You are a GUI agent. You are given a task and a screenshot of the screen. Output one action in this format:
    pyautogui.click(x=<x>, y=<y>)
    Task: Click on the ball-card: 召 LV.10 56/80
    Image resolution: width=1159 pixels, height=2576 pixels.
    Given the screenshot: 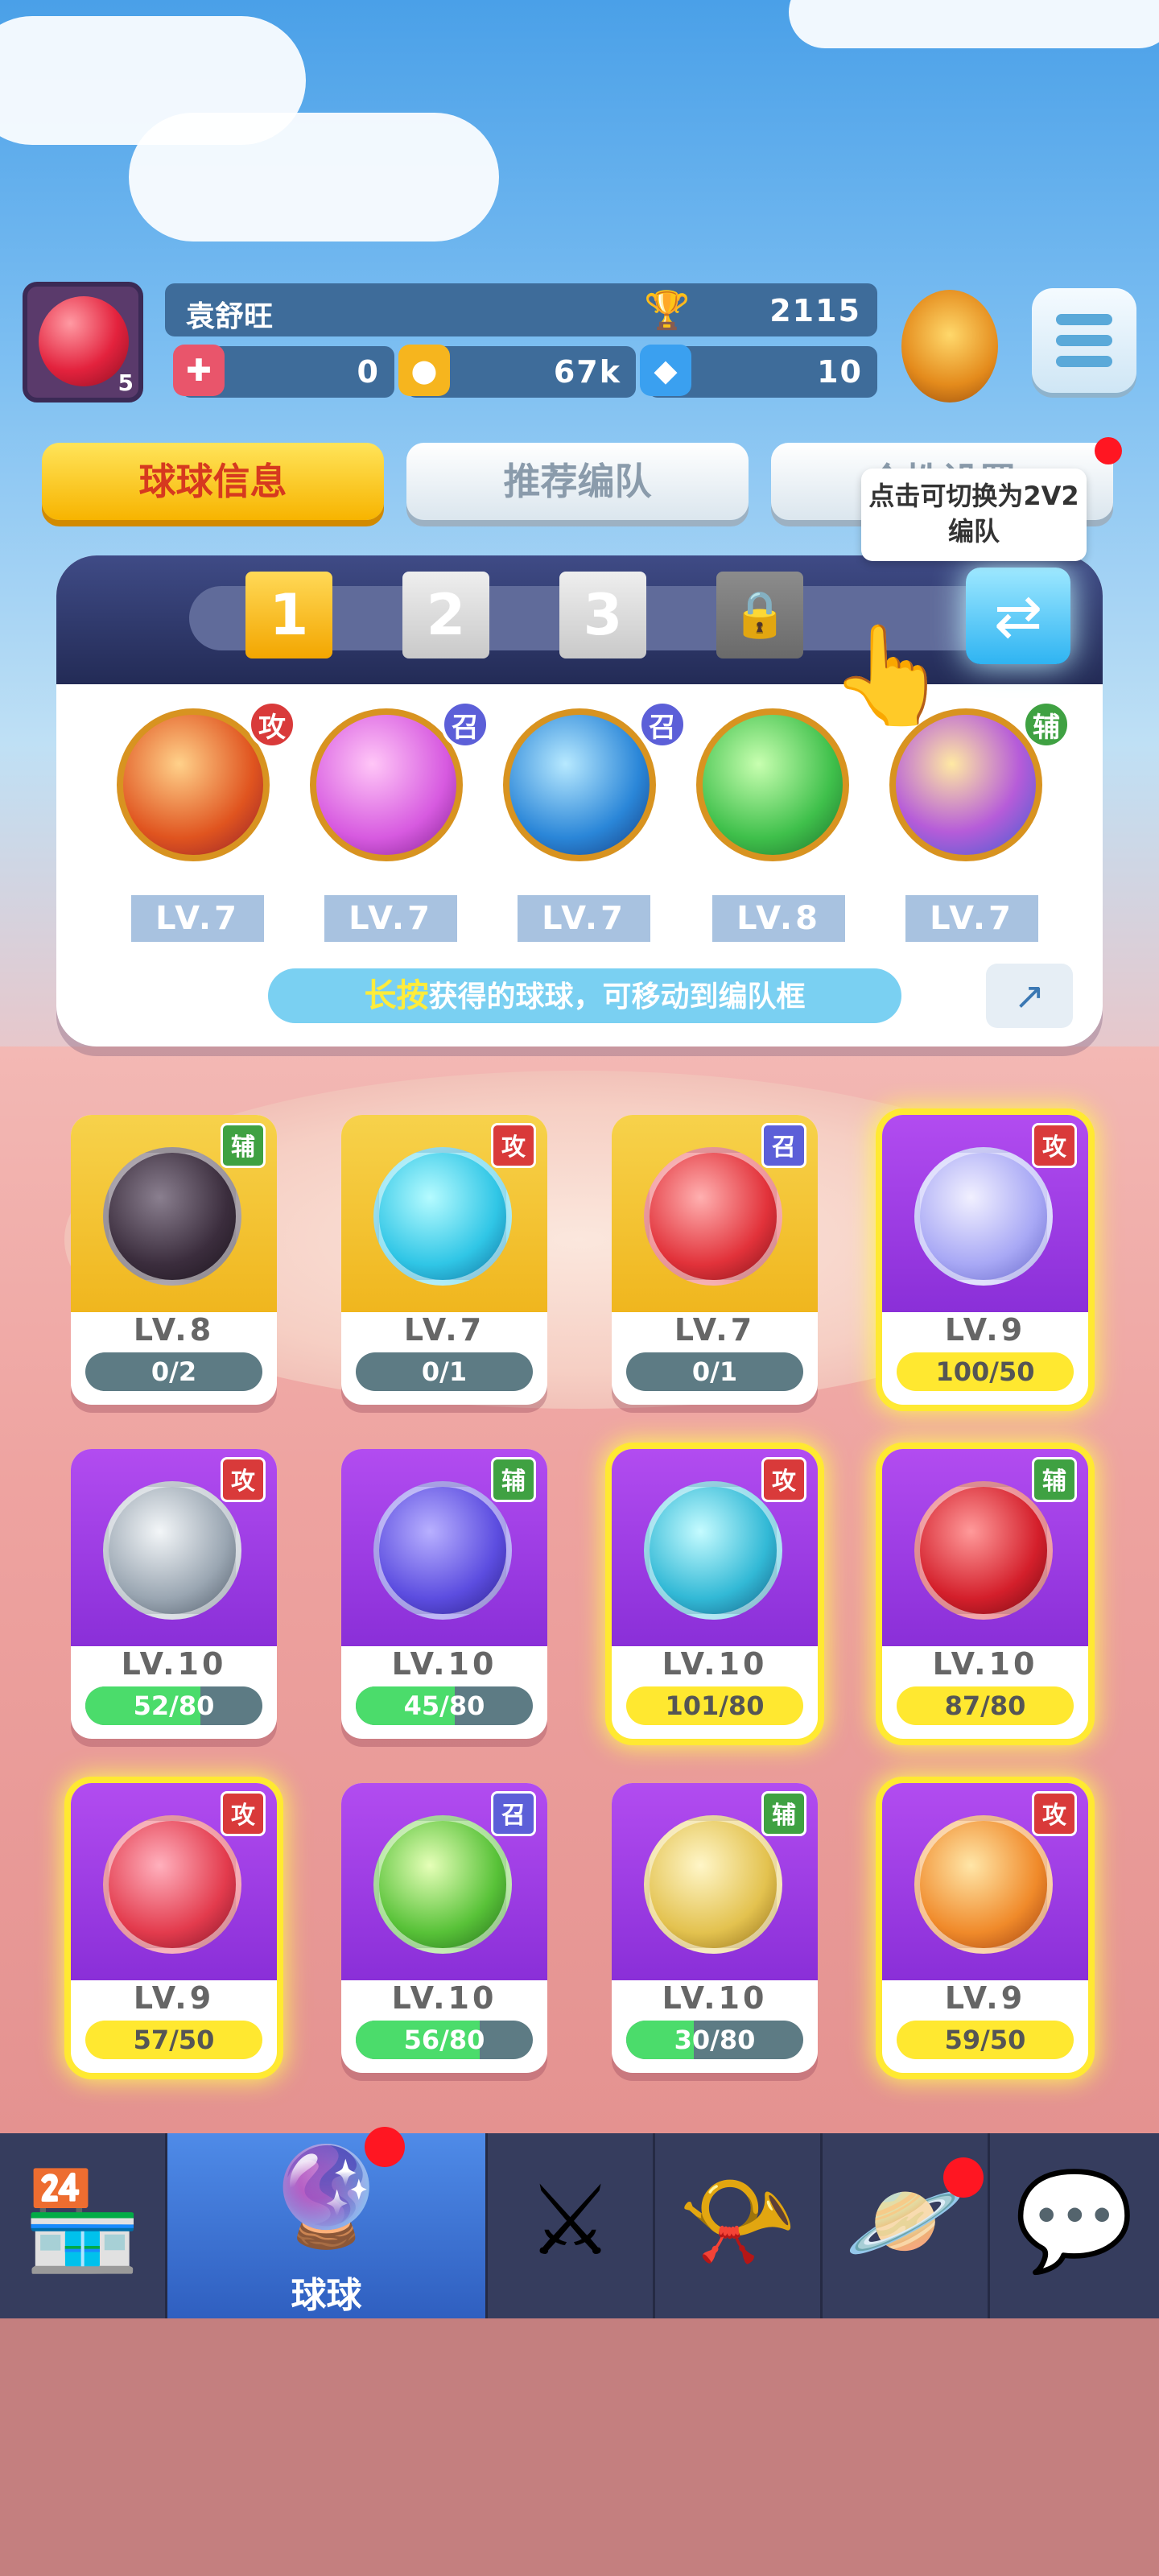 What is the action you would take?
    pyautogui.click(x=444, y=1928)
    